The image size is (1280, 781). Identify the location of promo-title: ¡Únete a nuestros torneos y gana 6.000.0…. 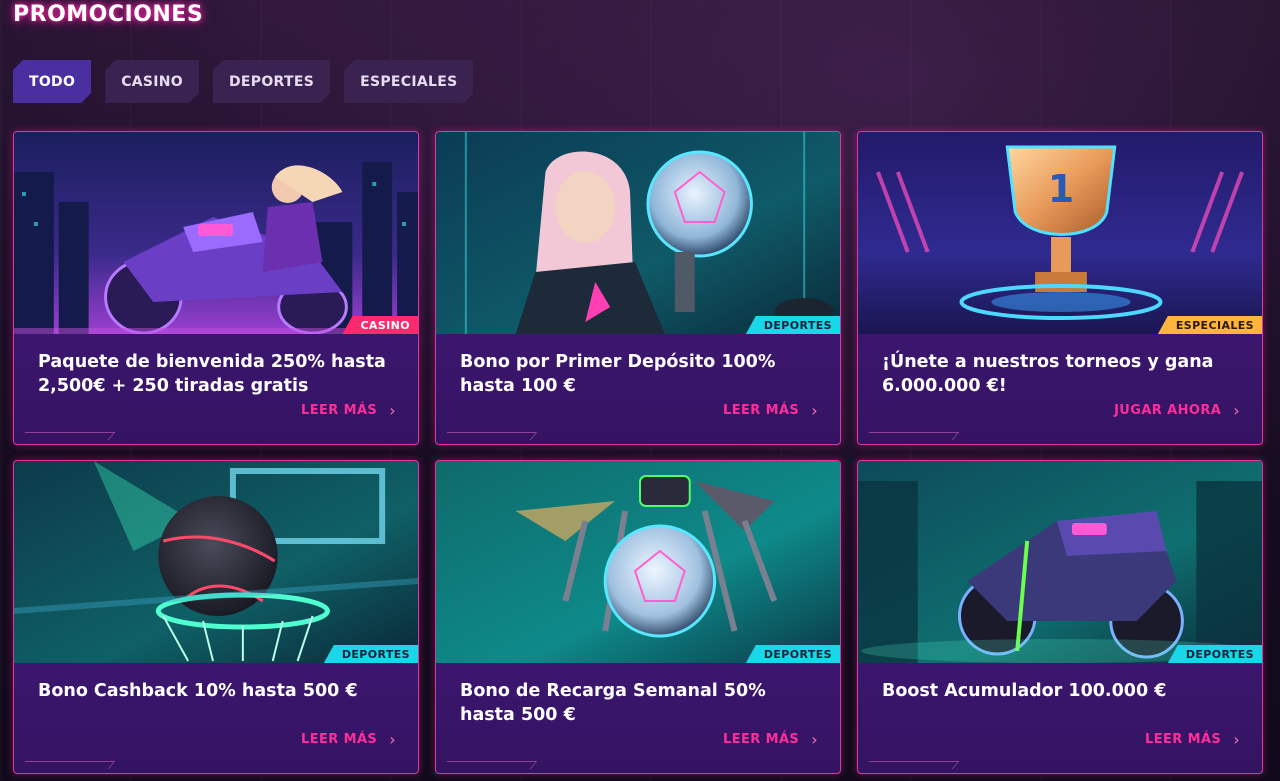
(1048, 374).